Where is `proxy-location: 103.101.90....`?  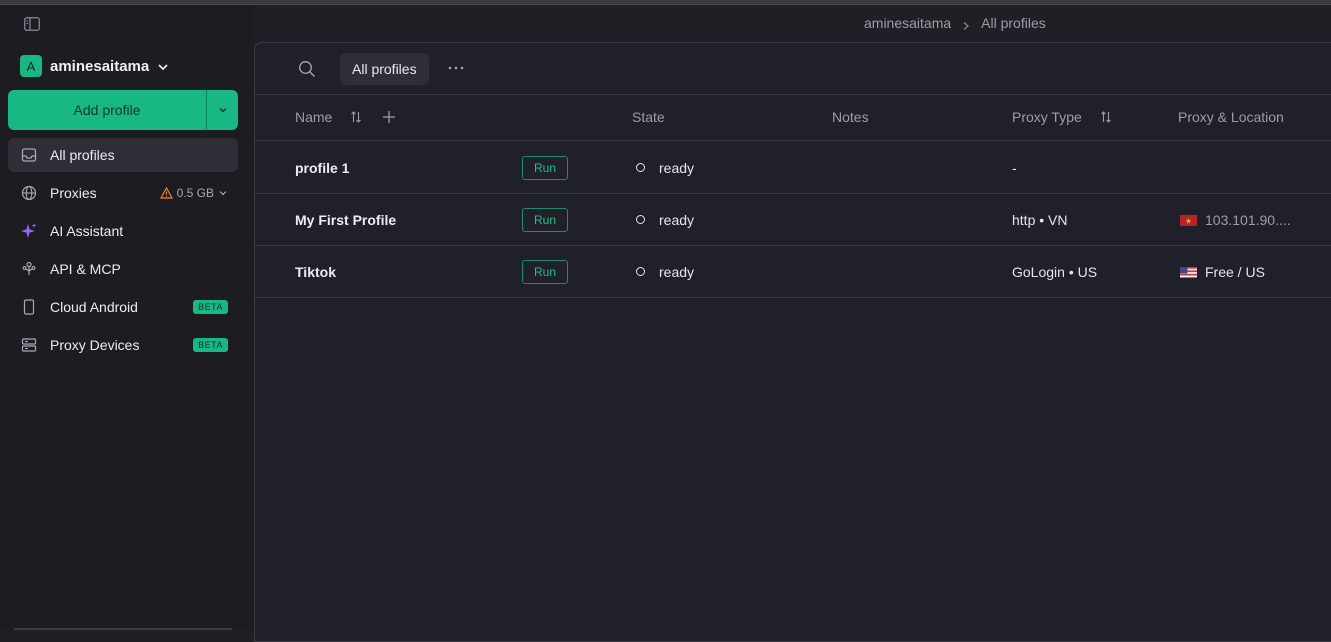 proxy-location: 103.101.90.... is located at coordinates (1235, 219).